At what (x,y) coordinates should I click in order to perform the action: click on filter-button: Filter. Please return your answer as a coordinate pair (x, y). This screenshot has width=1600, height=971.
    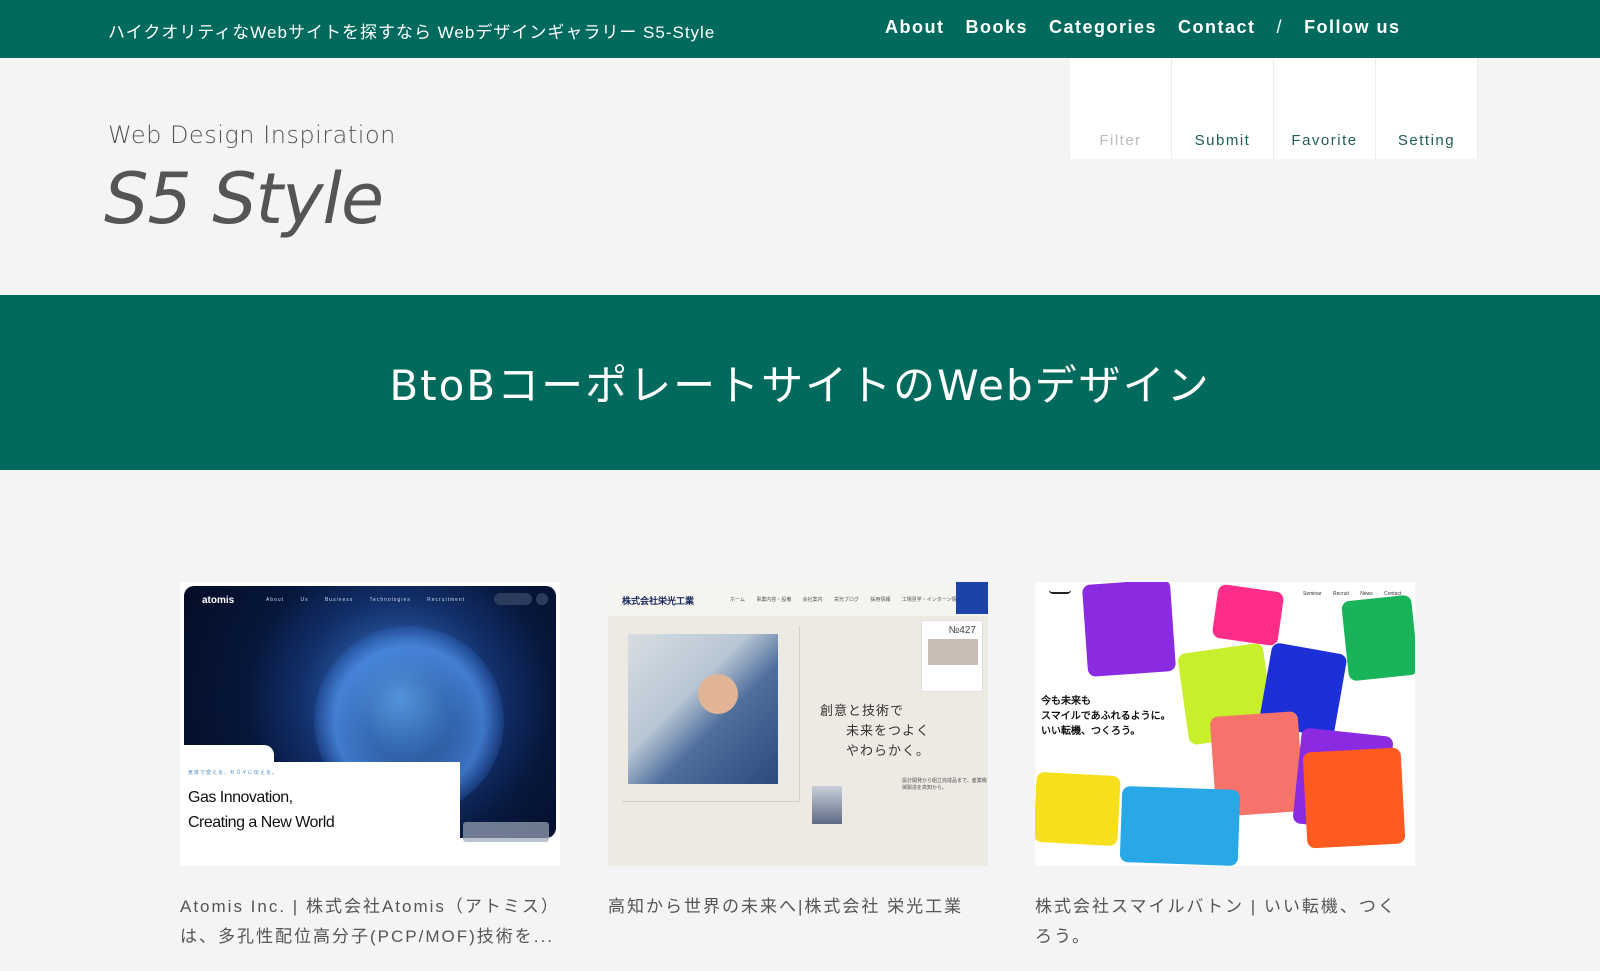
    Looking at the image, I should click on (1121, 108).